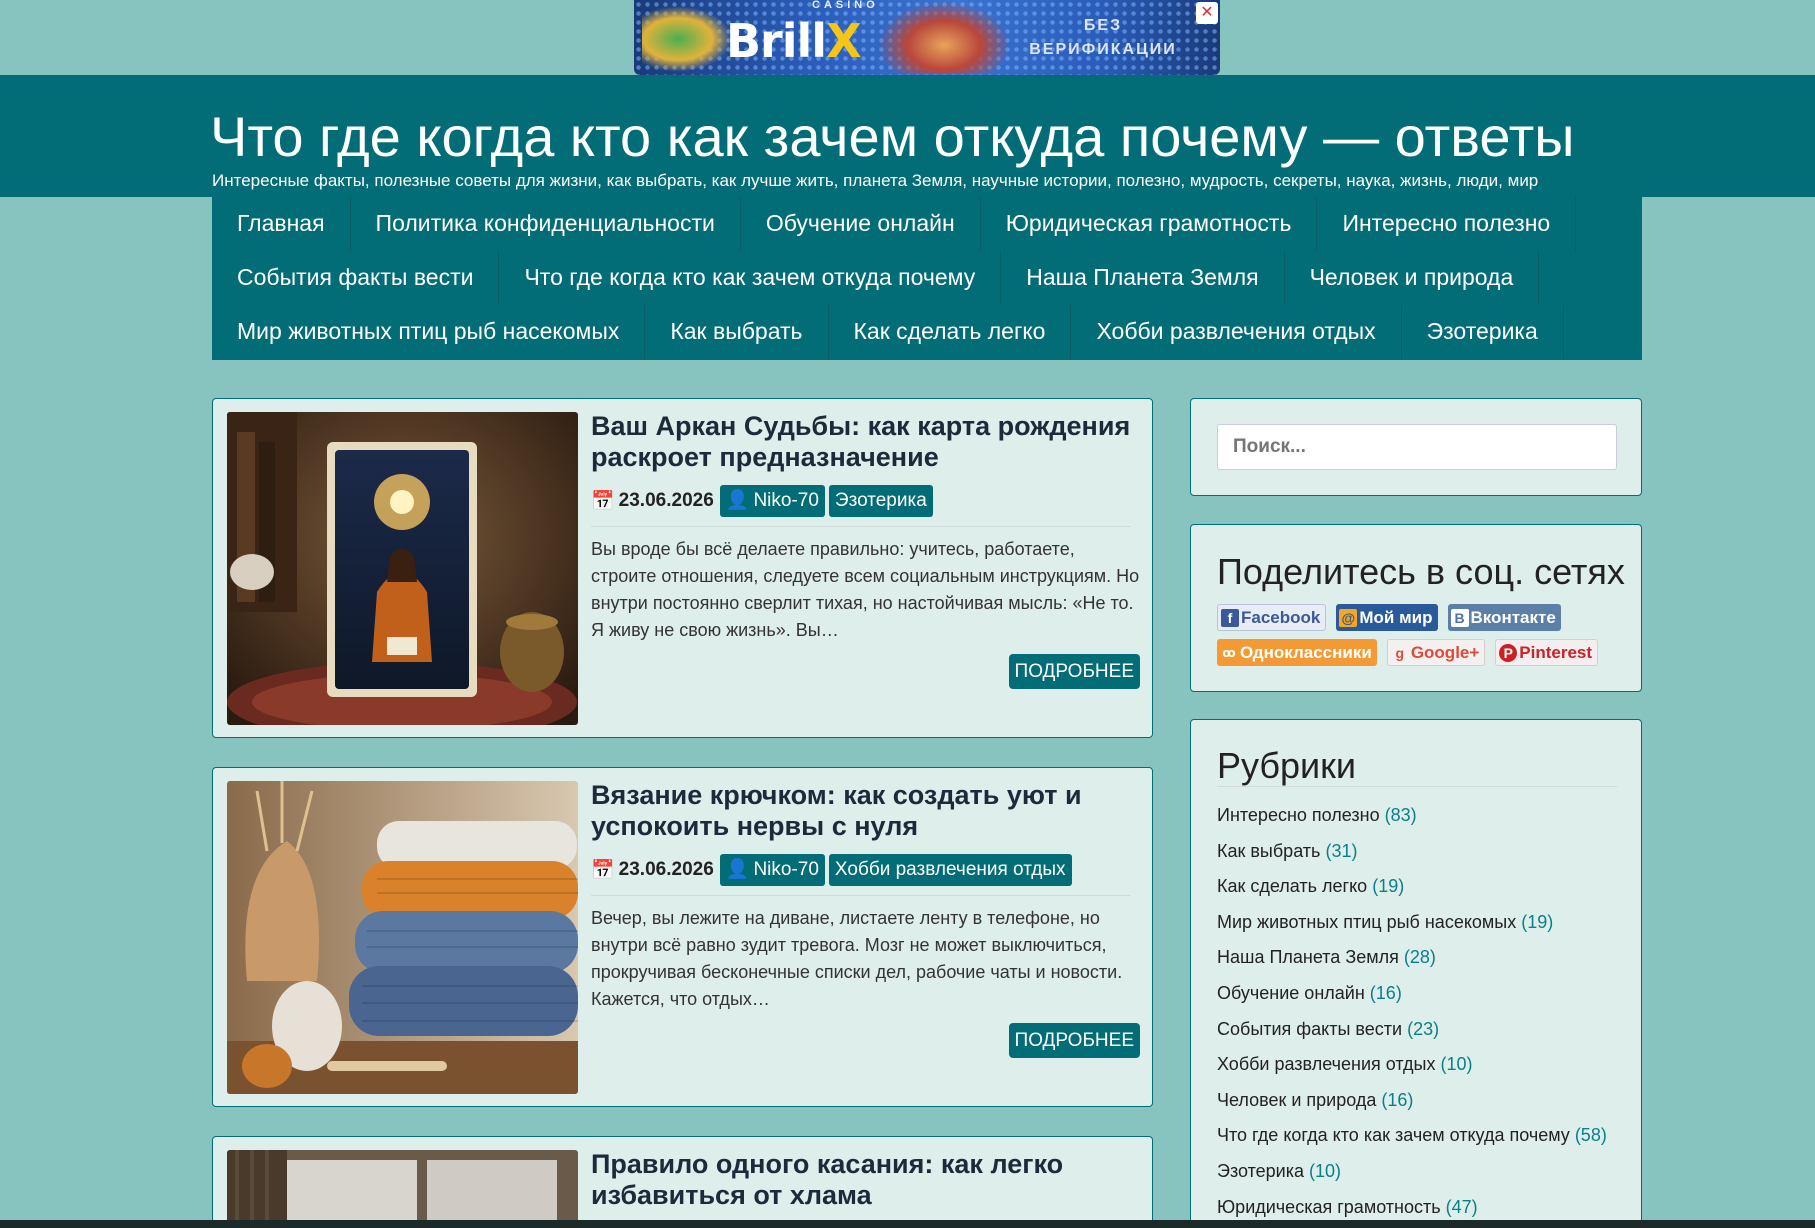 The height and width of the screenshot is (1228, 1815). Describe the element at coordinates (786, 869) in the screenshot. I see `post-author: Niko-70` at that location.